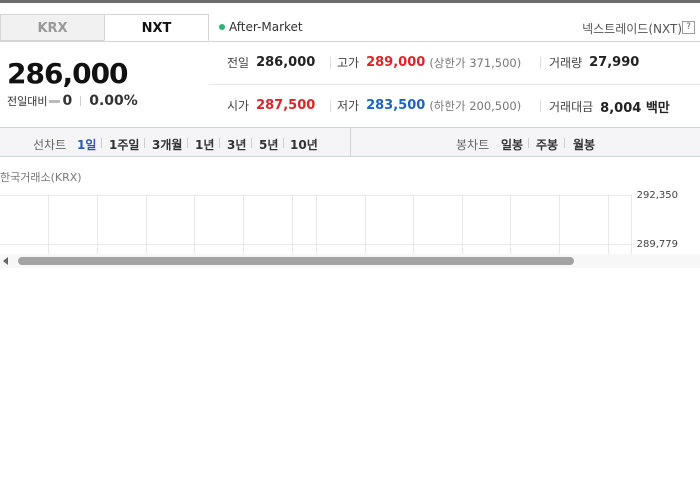 Image resolution: width=700 pixels, height=490 pixels. Describe the element at coordinates (584, 144) in the screenshot. I see `tab-candle-monthly: 월봉` at that location.